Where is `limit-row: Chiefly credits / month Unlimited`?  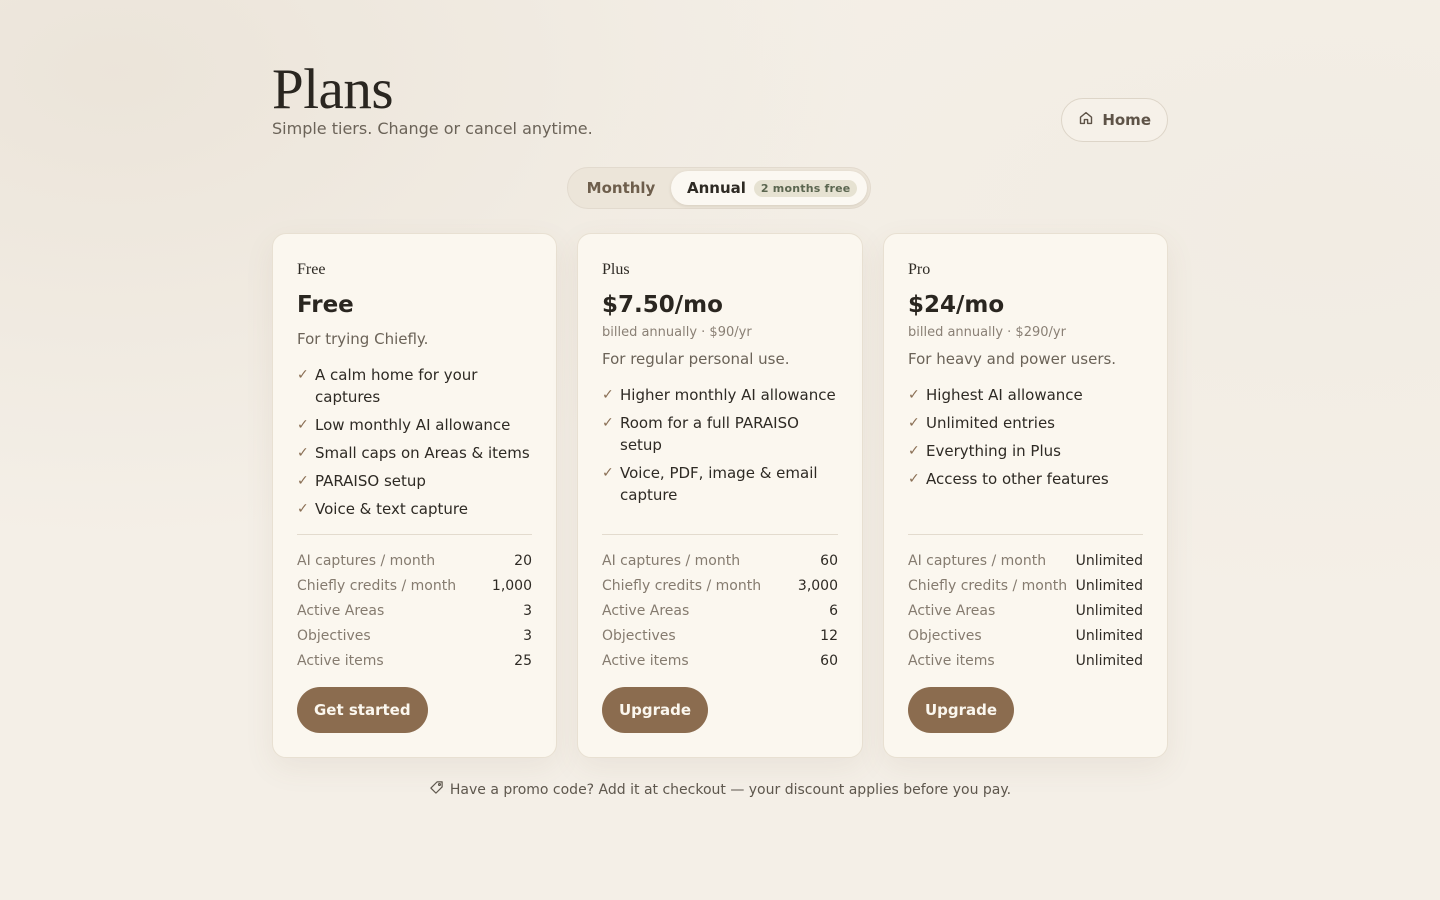
limit-row: Chiefly credits / month Unlimited is located at coordinates (1025, 585).